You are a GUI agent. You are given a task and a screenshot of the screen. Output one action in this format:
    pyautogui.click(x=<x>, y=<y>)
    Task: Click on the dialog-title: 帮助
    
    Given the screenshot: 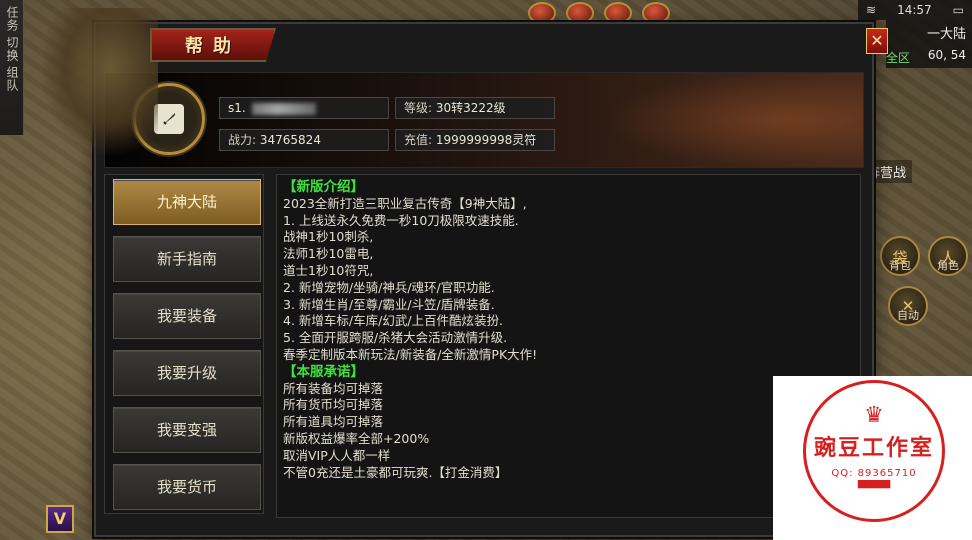 What is the action you would take?
    pyautogui.click(x=213, y=46)
    